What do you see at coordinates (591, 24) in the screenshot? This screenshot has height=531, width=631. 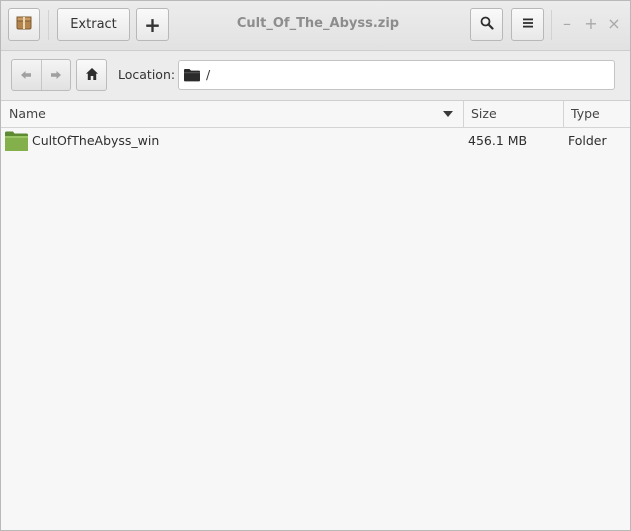 I see `maximize-button: +` at bounding box center [591, 24].